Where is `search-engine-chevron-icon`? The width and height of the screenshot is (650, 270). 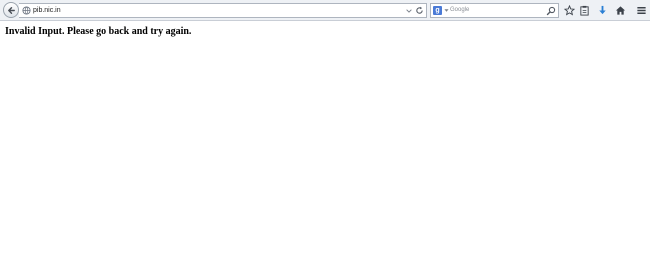 search-engine-chevron-icon is located at coordinates (446, 10).